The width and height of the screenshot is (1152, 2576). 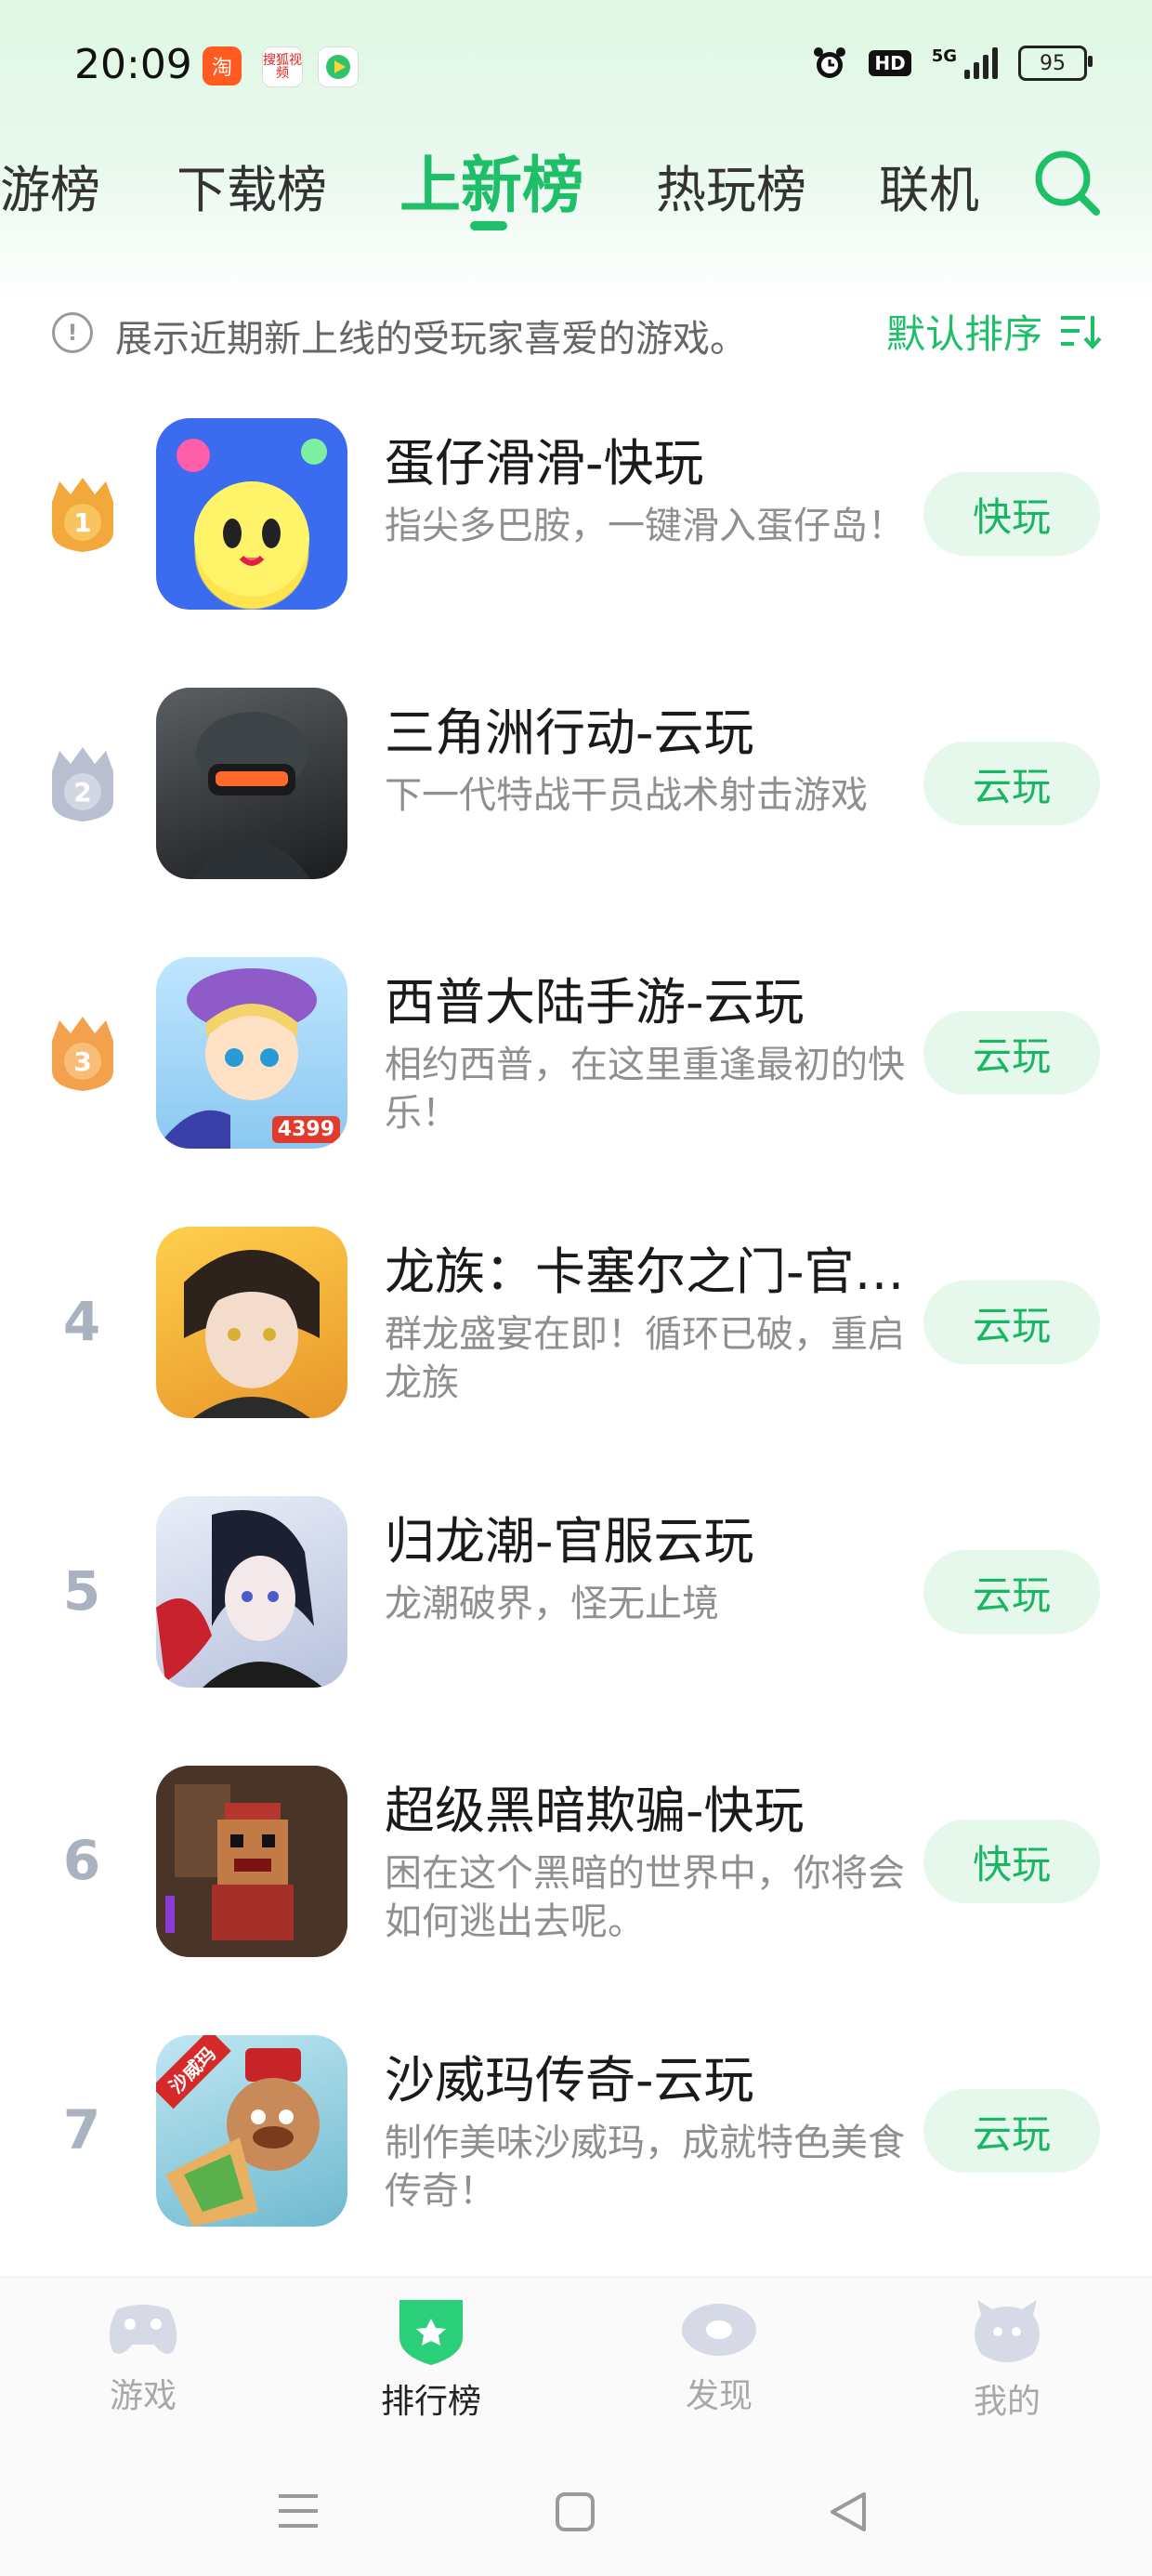 I want to click on search-icon, so click(x=1067, y=183).